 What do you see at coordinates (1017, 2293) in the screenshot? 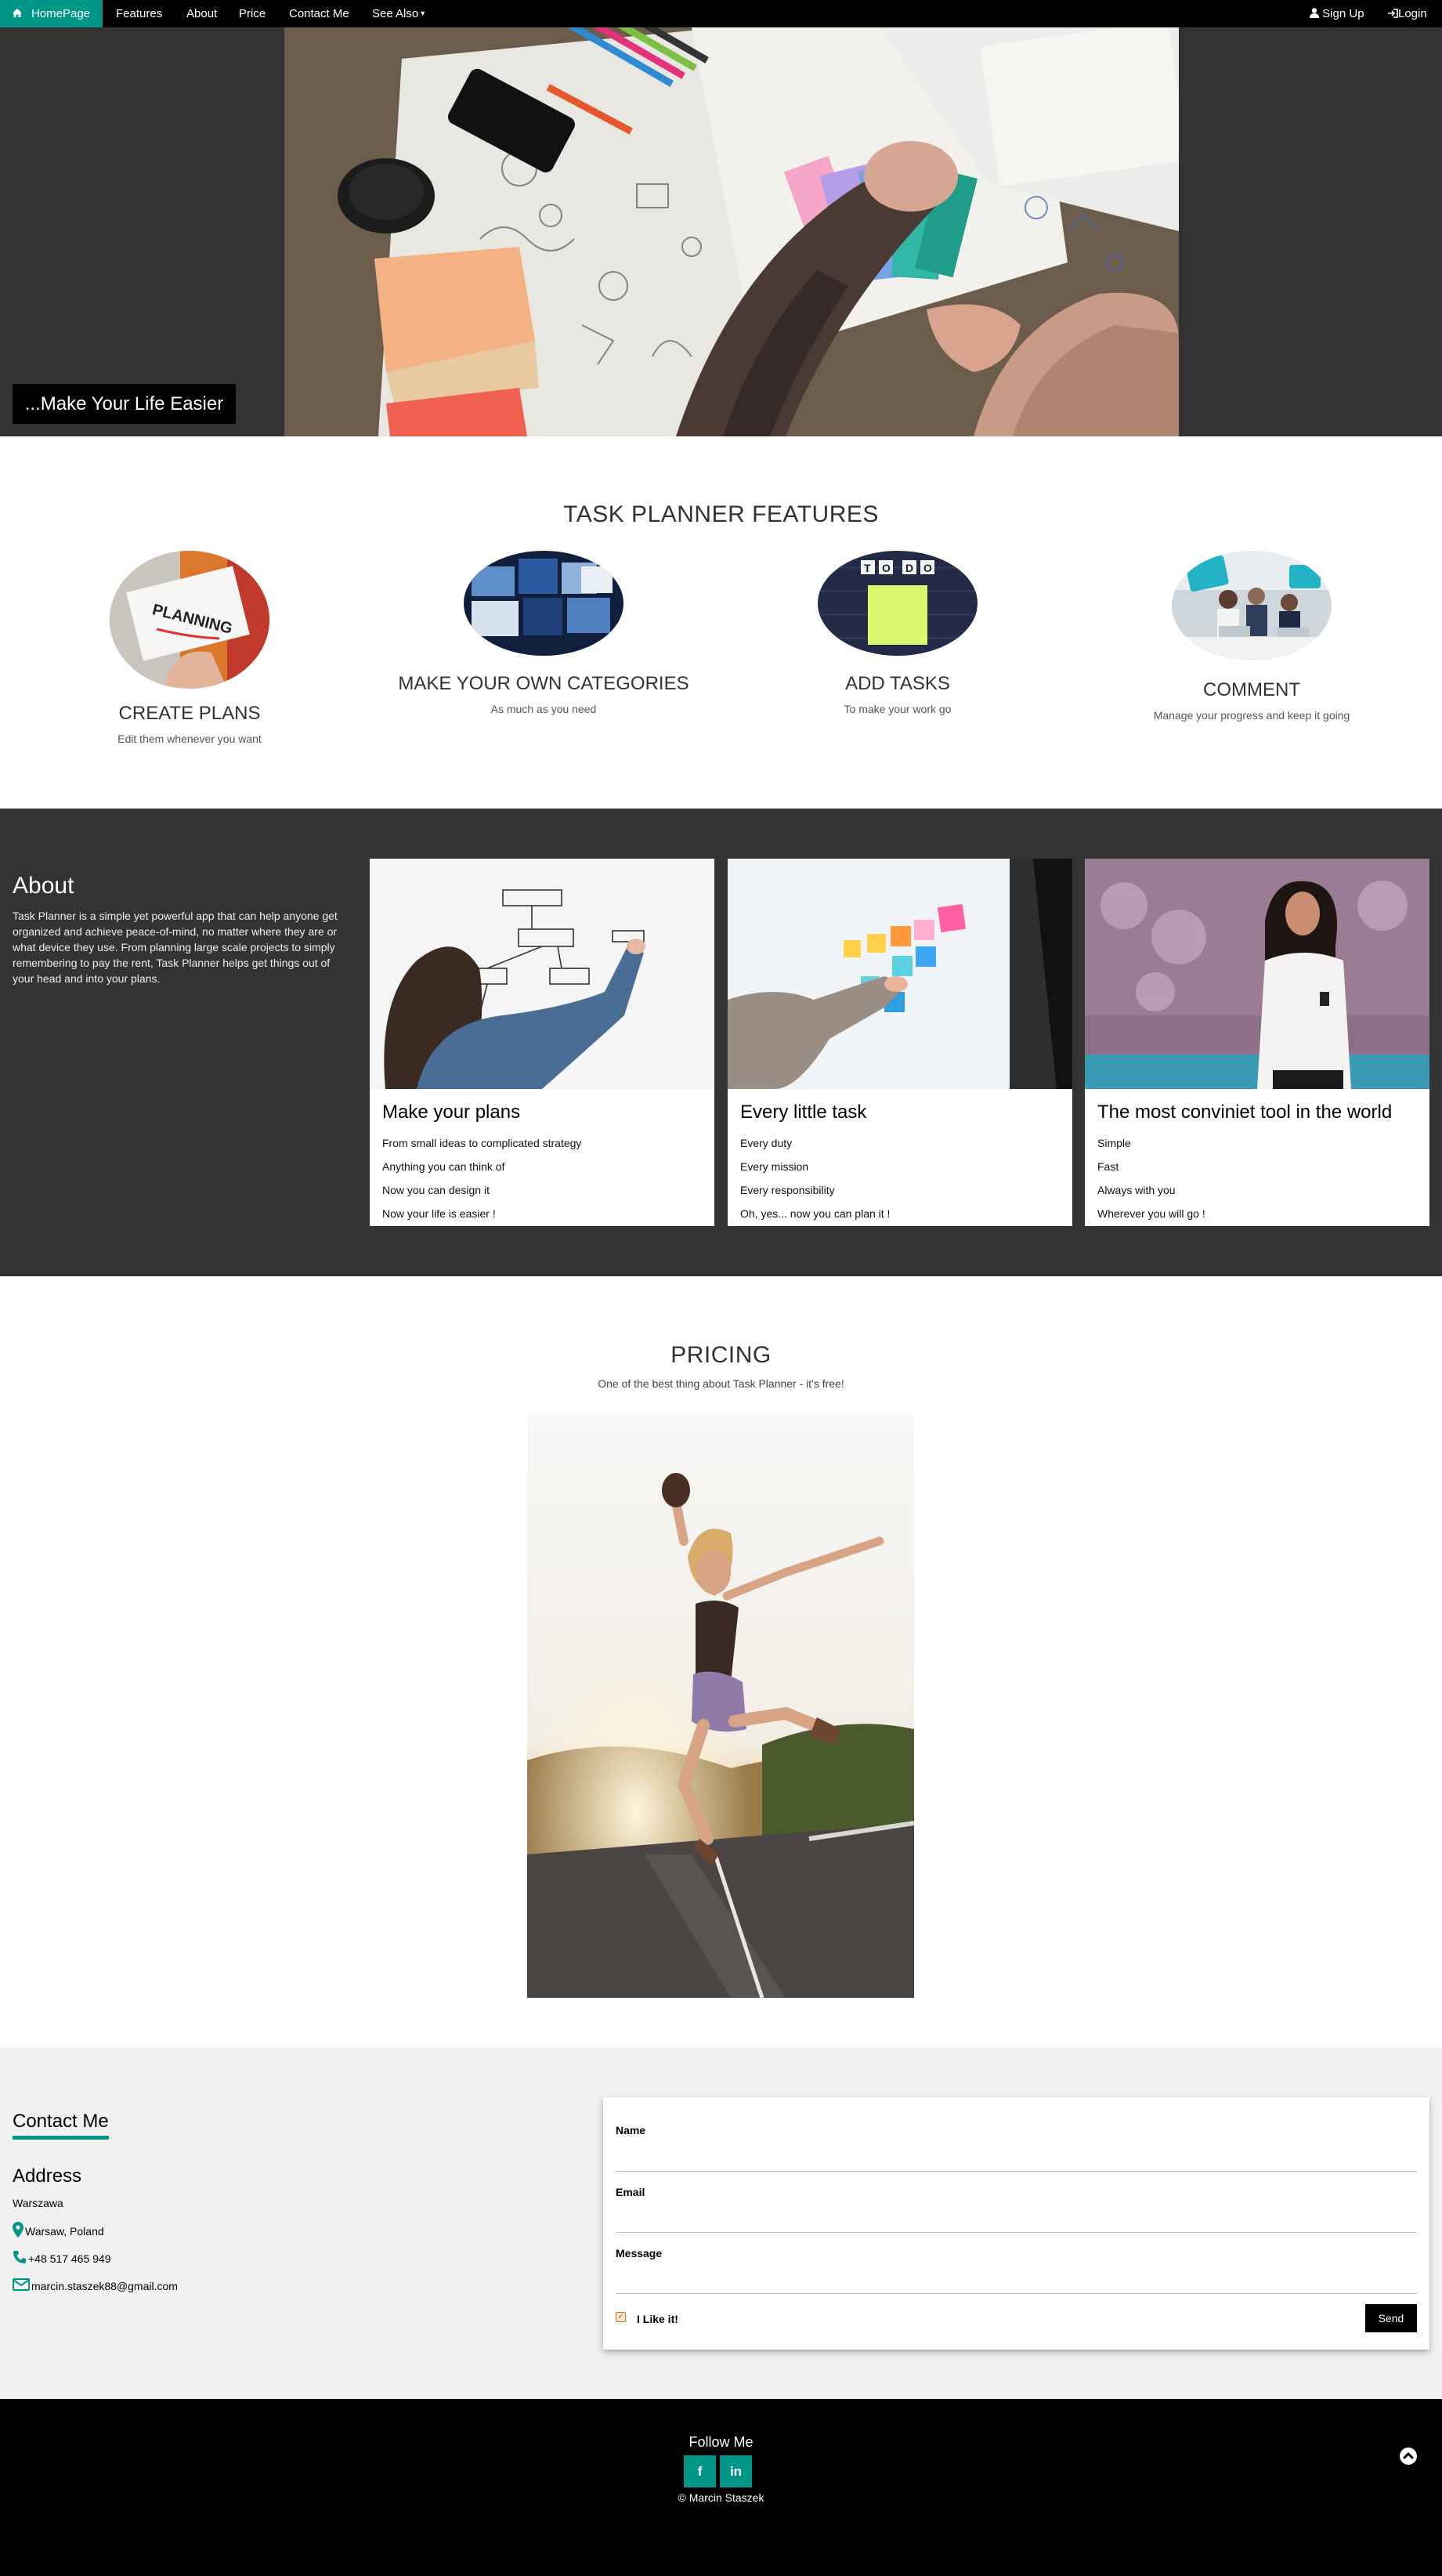
I see `message-input` at bounding box center [1017, 2293].